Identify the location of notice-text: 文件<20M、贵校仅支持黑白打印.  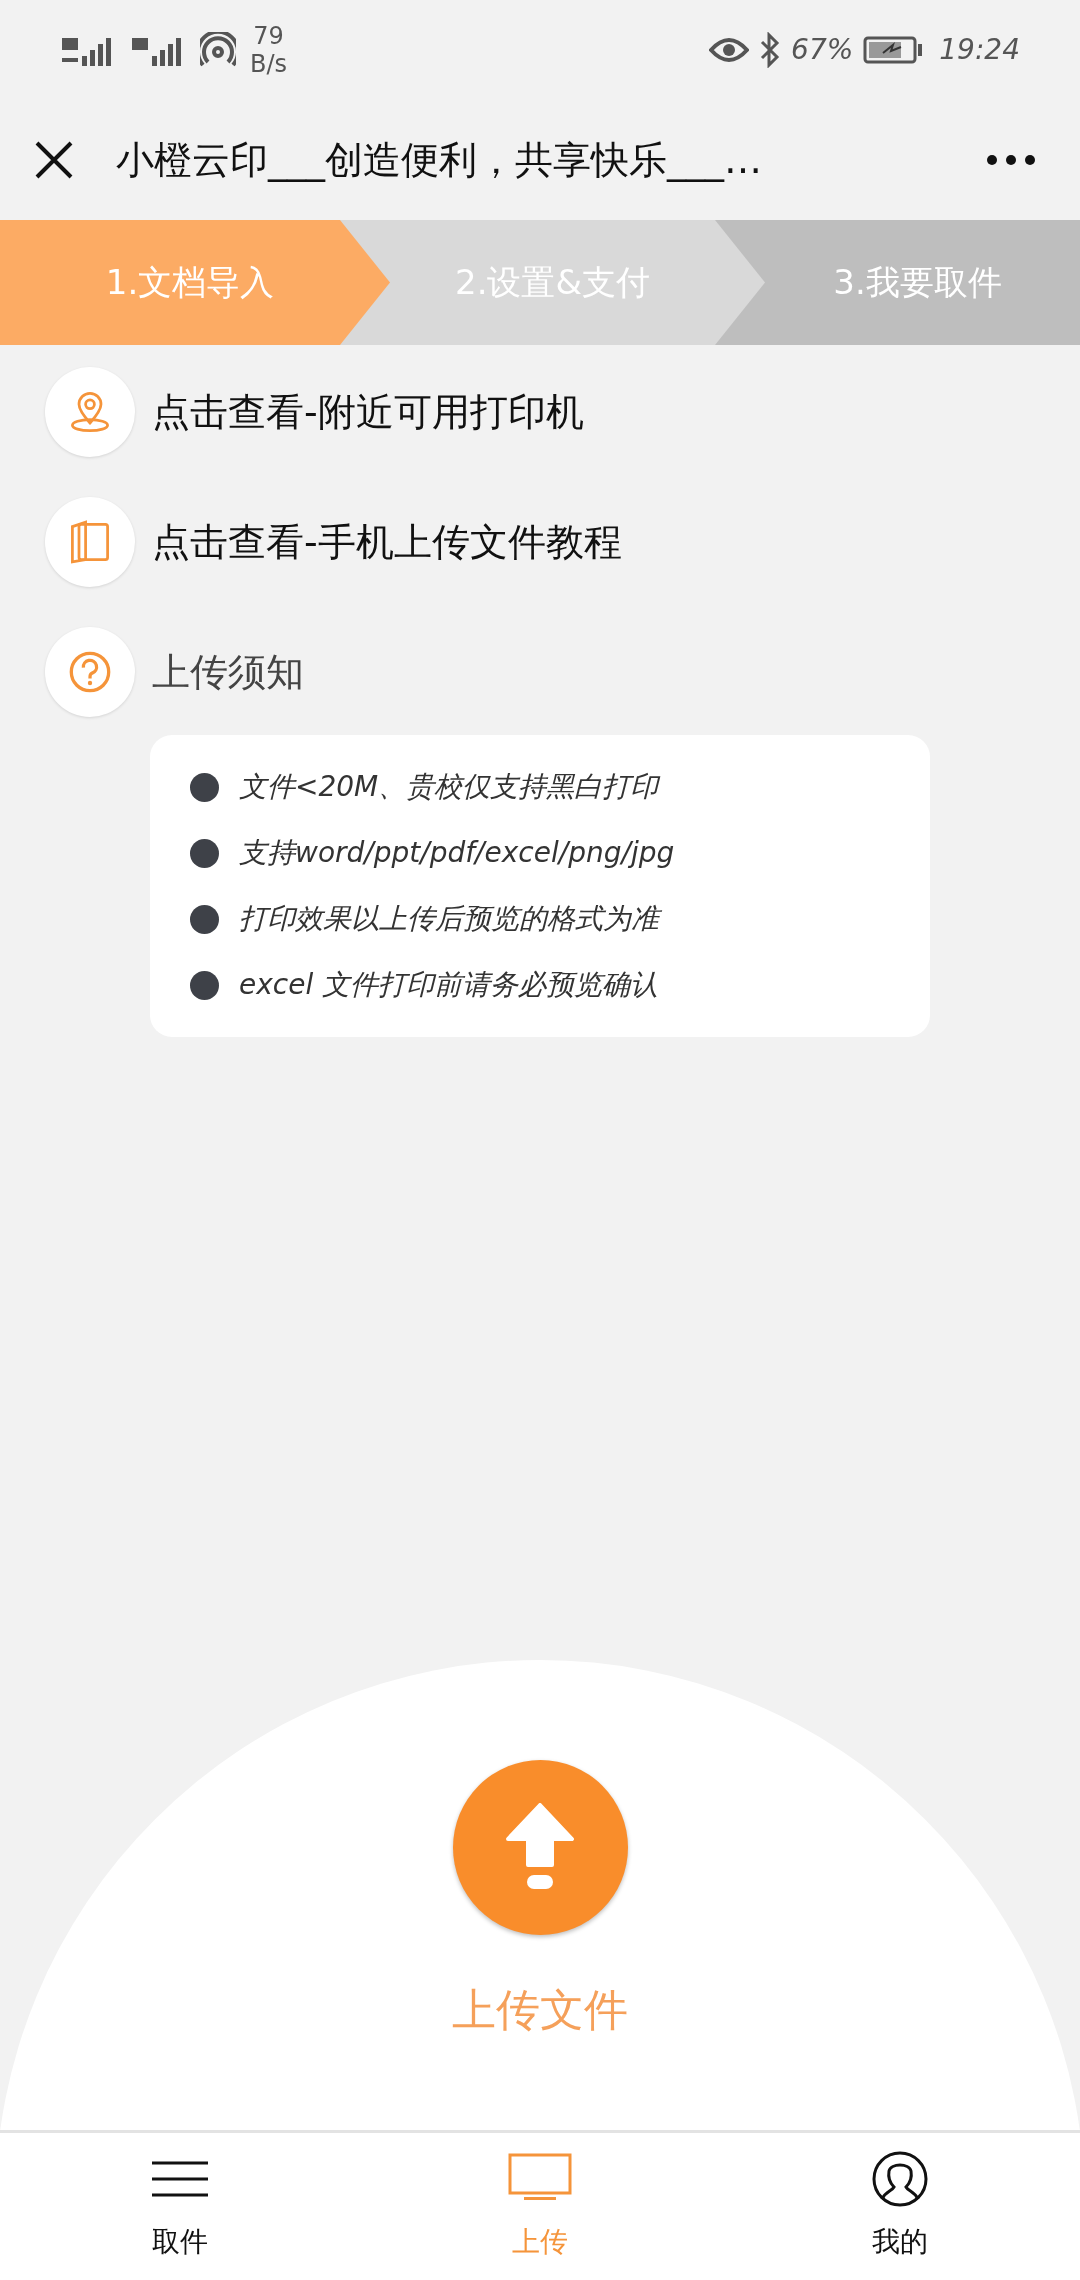
(449, 787).